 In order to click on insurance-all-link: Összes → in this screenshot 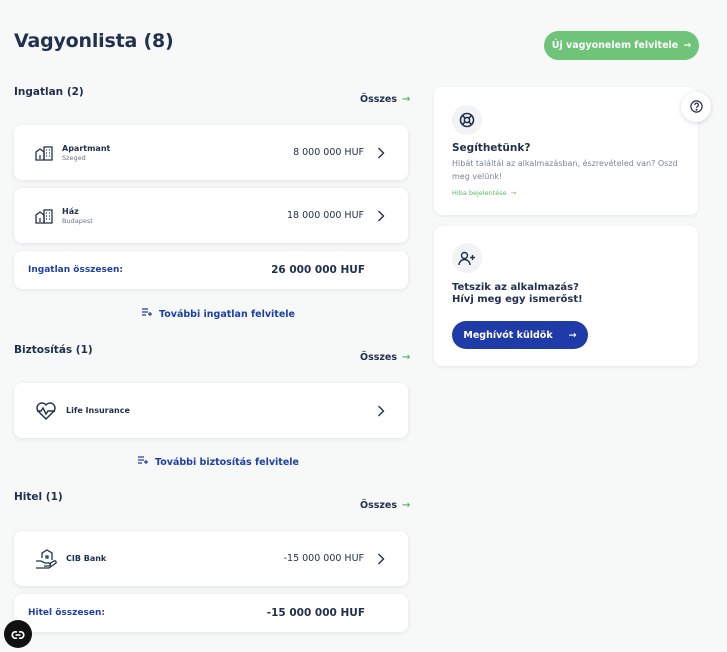, I will do `click(385, 357)`.